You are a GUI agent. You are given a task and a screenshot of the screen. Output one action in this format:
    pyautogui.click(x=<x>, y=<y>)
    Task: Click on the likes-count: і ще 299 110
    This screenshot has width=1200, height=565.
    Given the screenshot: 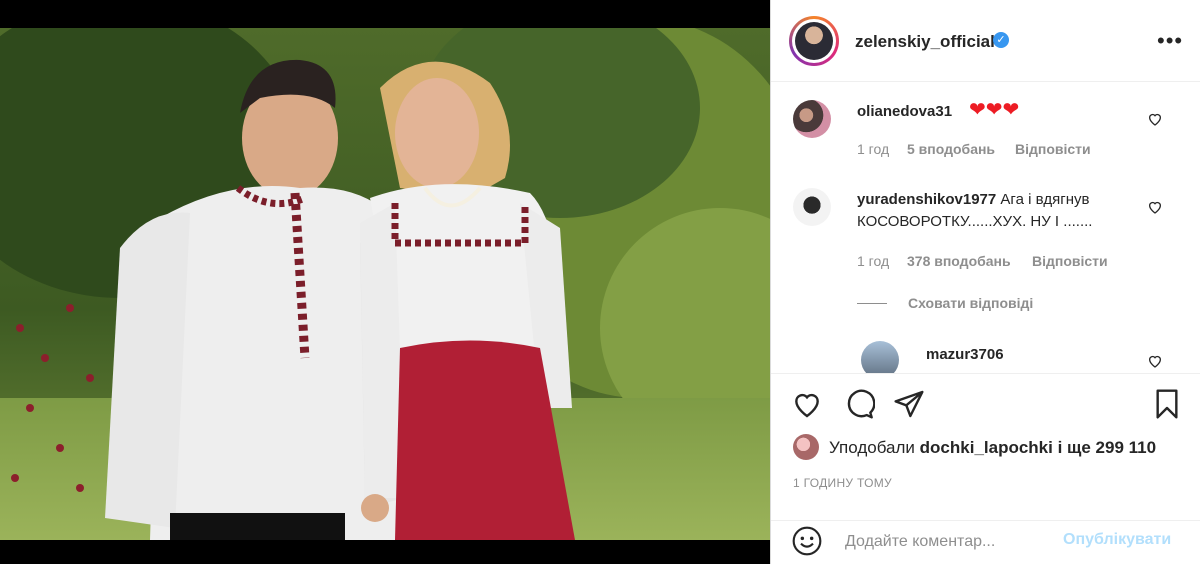 What is the action you would take?
    pyautogui.click(x=1107, y=447)
    